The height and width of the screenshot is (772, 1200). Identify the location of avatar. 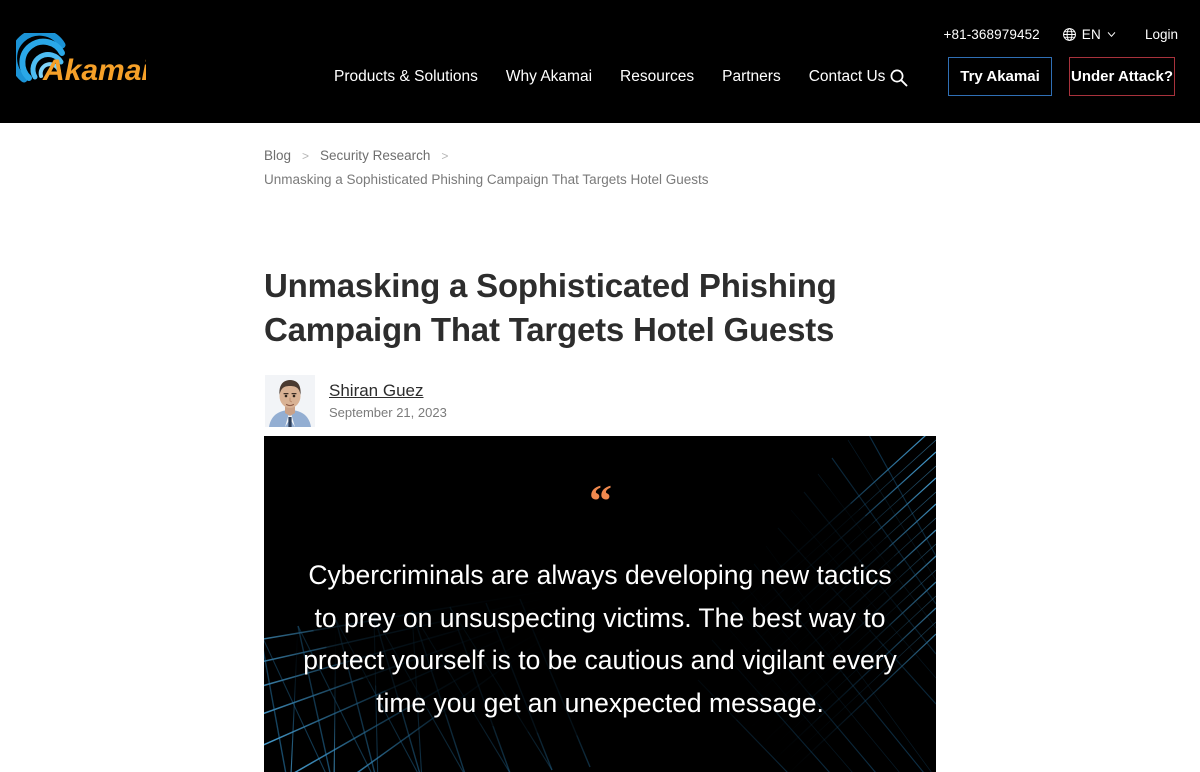
(290, 401).